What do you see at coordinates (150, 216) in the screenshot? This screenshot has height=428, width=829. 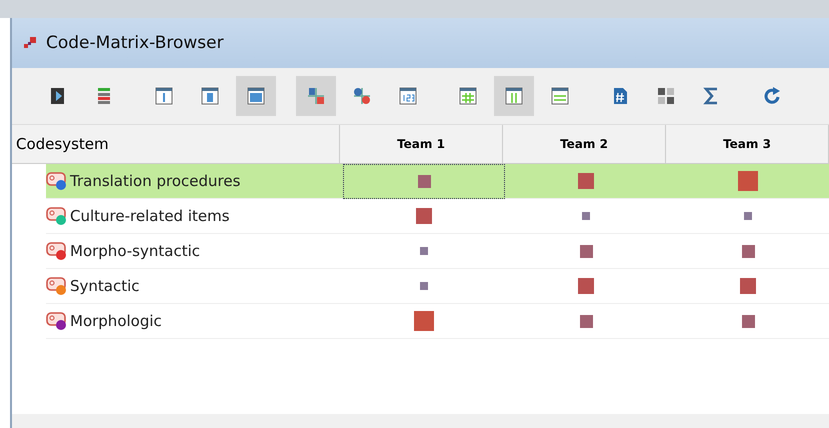 I see `code-label: Culture-related items` at bounding box center [150, 216].